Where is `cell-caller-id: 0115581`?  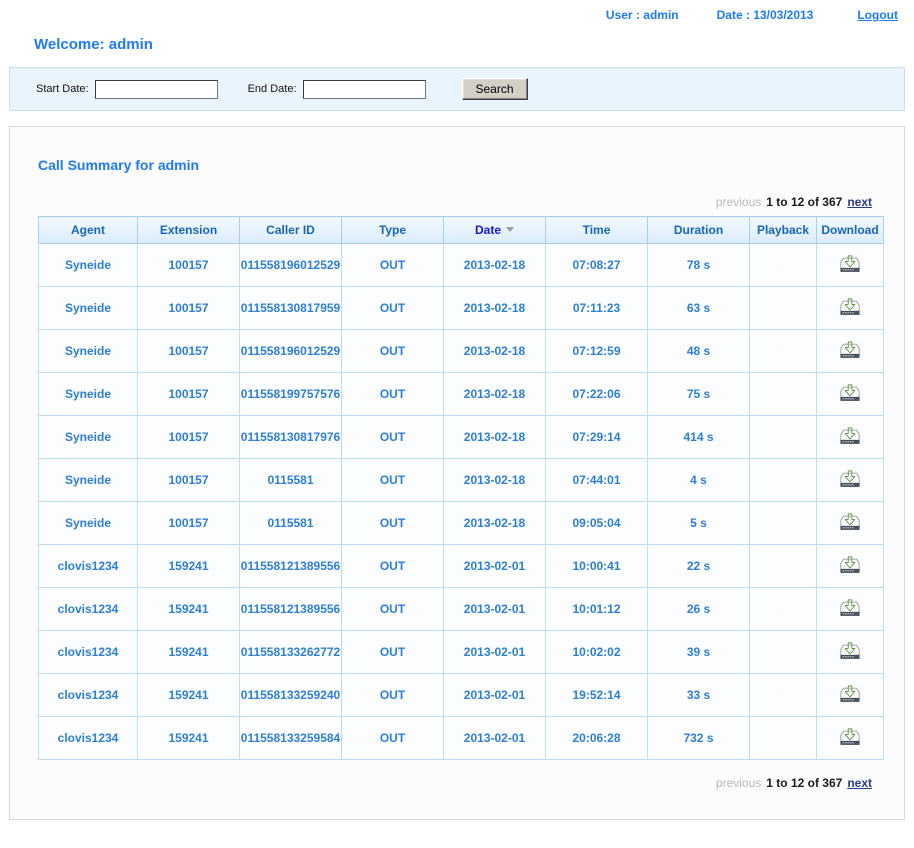 cell-caller-id: 0115581 is located at coordinates (290, 480).